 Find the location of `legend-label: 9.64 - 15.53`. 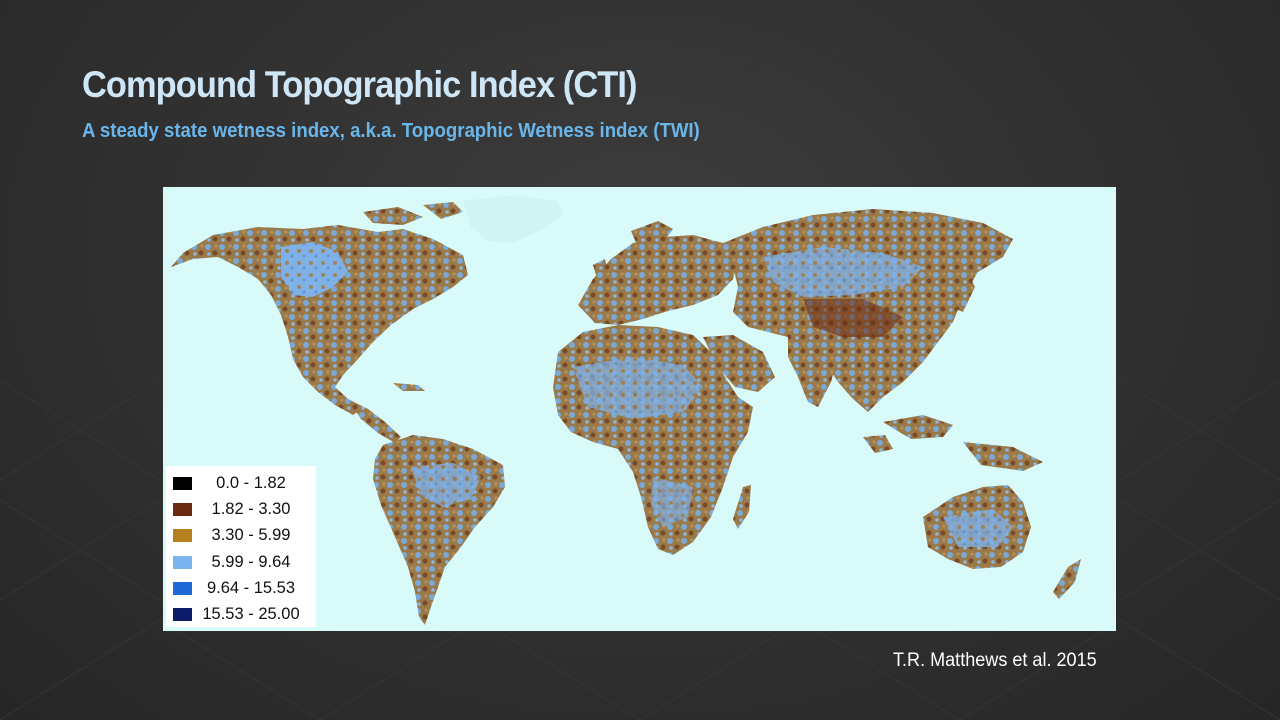

legend-label: 9.64 - 15.53 is located at coordinates (251, 587).